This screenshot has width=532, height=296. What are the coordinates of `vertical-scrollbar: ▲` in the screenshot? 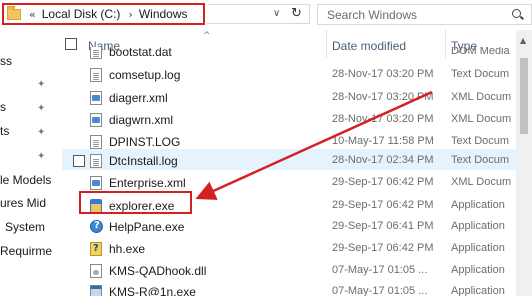 It's located at (524, 163).